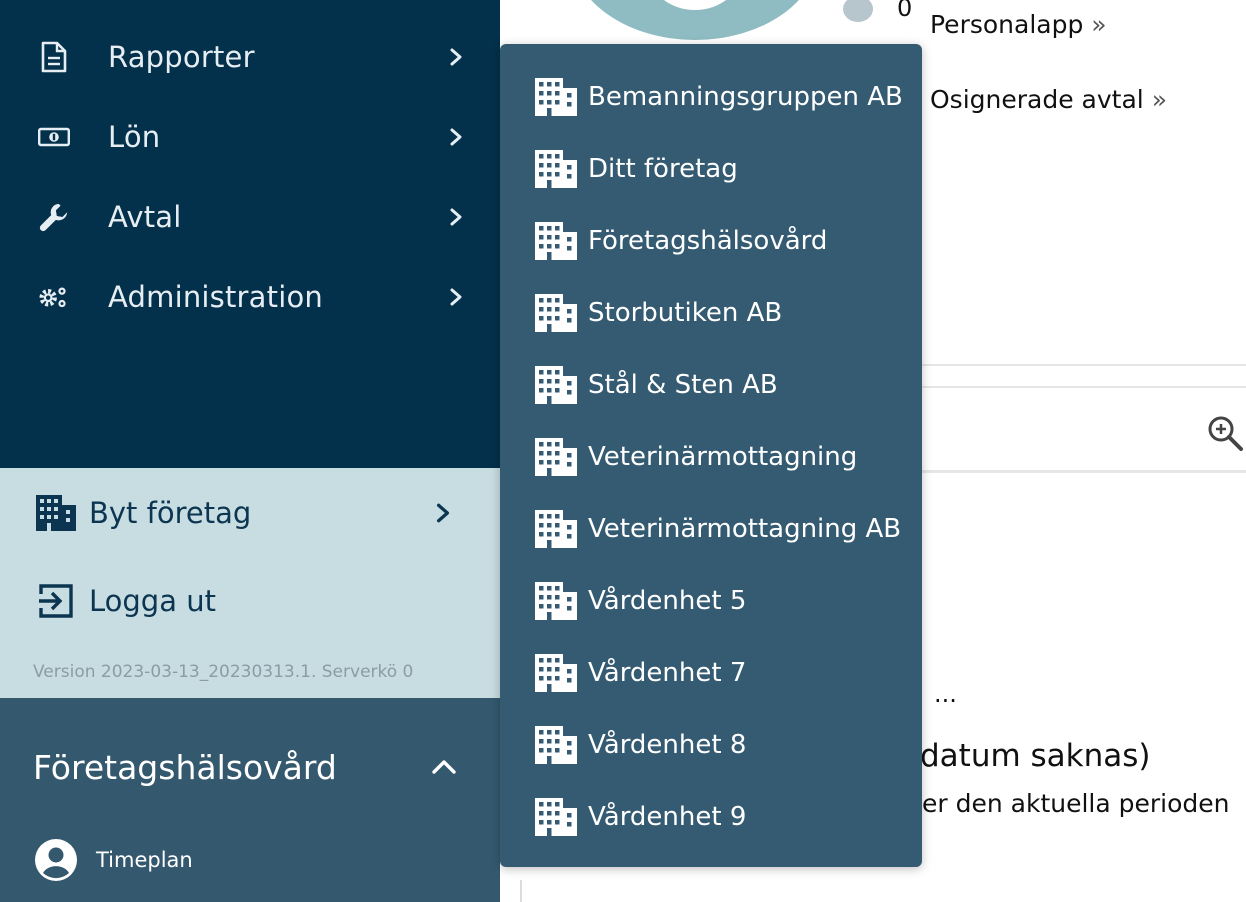 The width and height of the screenshot is (1246, 902). Describe the element at coordinates (667, 601) in the screenshot. I see `company-option-label: Vårdenhet 5` at that location.